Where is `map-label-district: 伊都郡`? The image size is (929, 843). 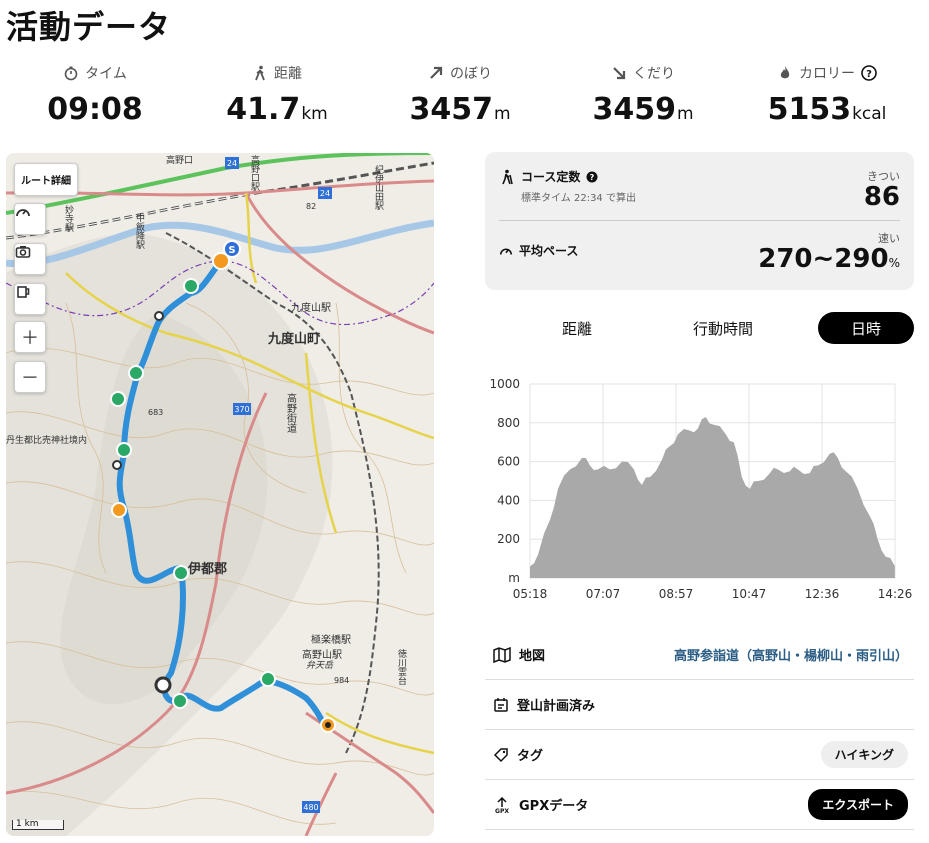 map-label-district: 伊都郡 is located at coordinates (207, 569).